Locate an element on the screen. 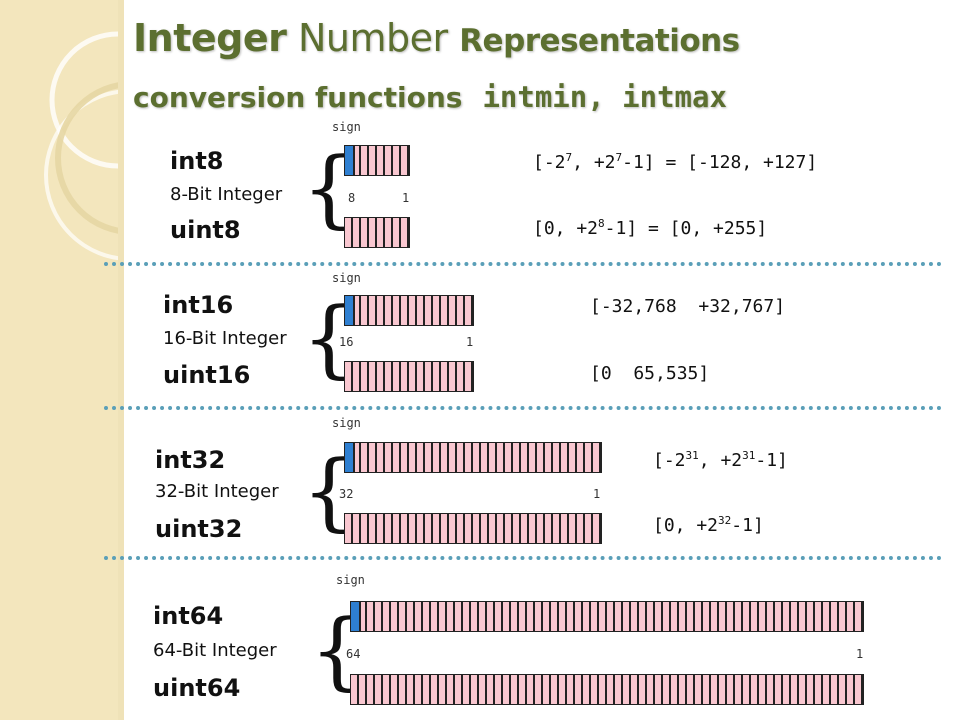 The height and width of the screenshot is (720, 960). int32-description: 32-Bit Integer is located at coordinates (217, 491).